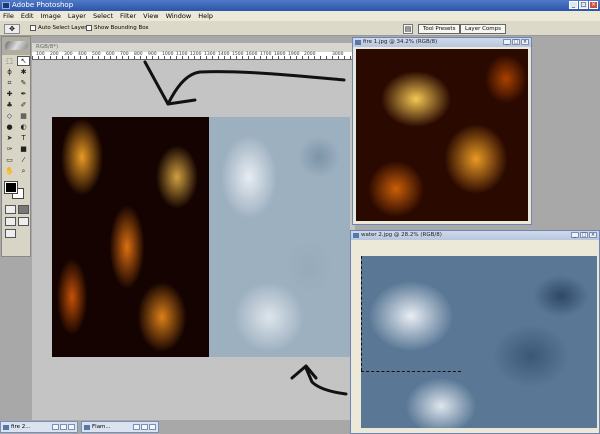  I want to click on marquee-tool-icon: ⬚, so click(9, 61).